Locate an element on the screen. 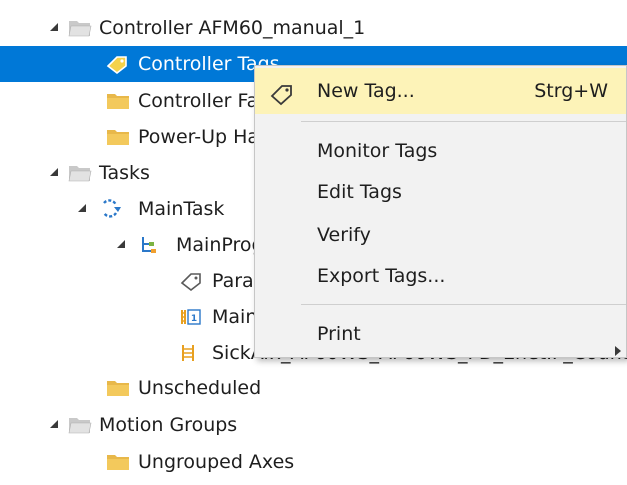 Image resolution: width=627 pixels, height=485 pixels. tree-node-label: Unscheduled is located at coordinates (200, 388).